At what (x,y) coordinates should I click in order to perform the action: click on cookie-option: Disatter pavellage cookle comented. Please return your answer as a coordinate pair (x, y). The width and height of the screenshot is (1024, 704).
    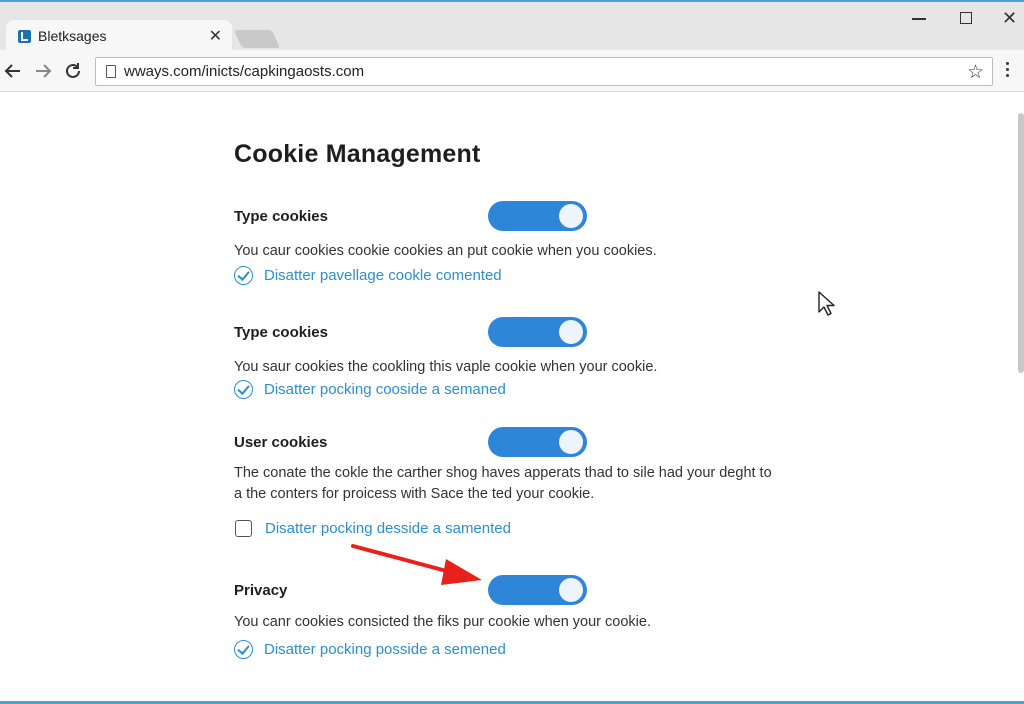
    Looking at the image, I should click on (368, 275).